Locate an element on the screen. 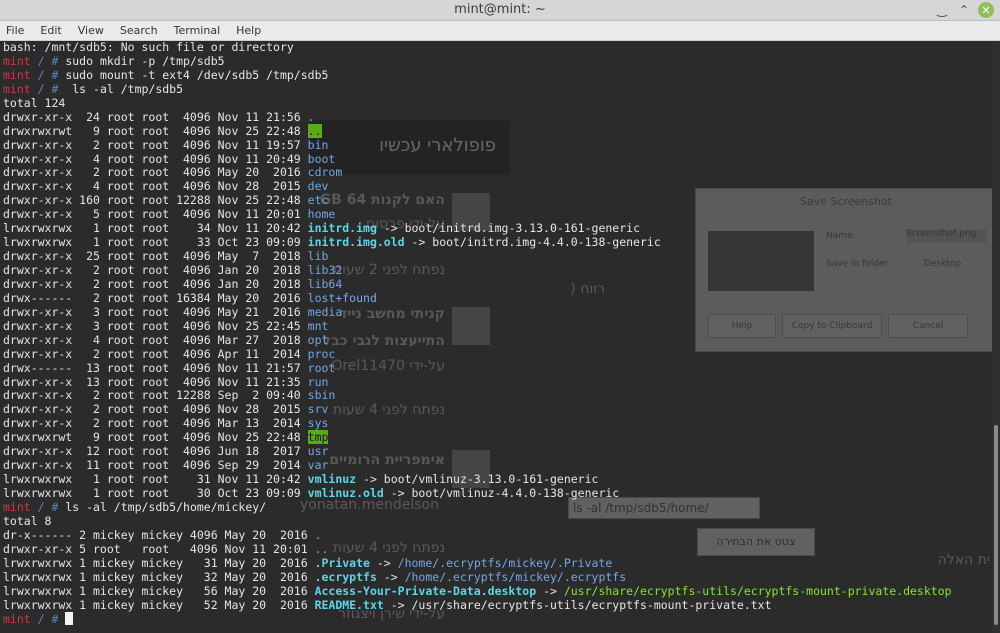  terminal-text: dev is located at coordinates (318, 186).